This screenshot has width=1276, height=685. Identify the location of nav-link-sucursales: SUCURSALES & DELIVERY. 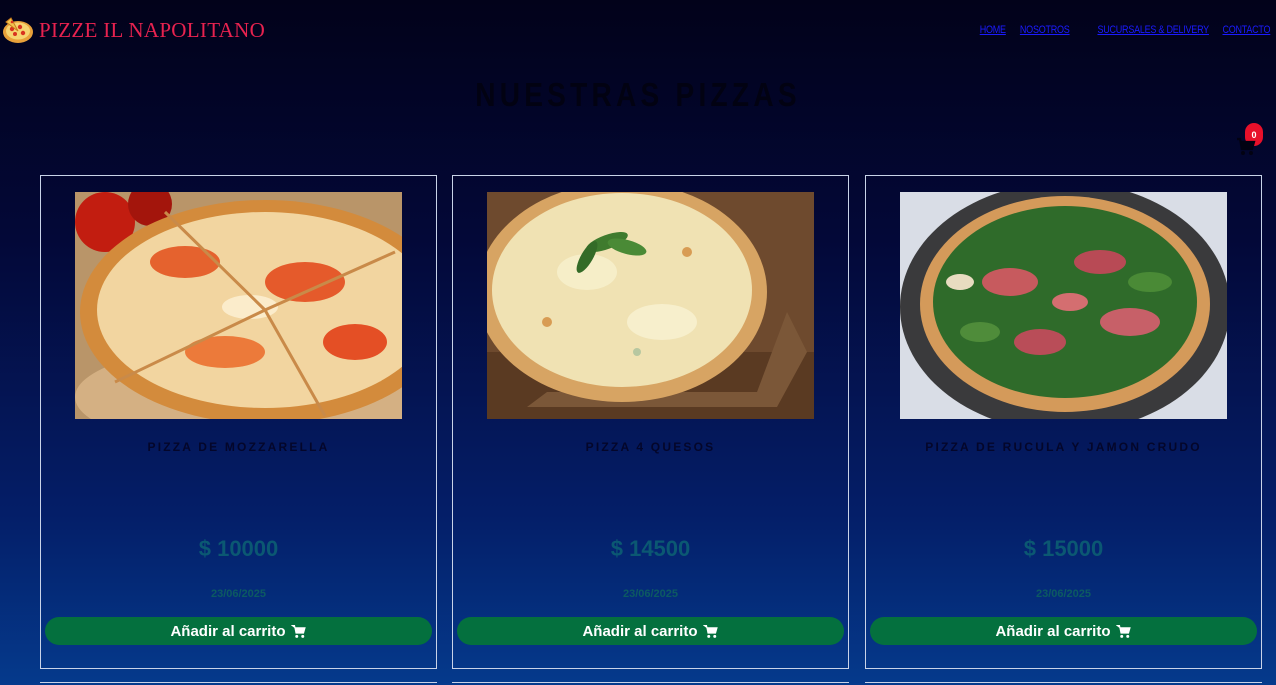
(1153, 30).